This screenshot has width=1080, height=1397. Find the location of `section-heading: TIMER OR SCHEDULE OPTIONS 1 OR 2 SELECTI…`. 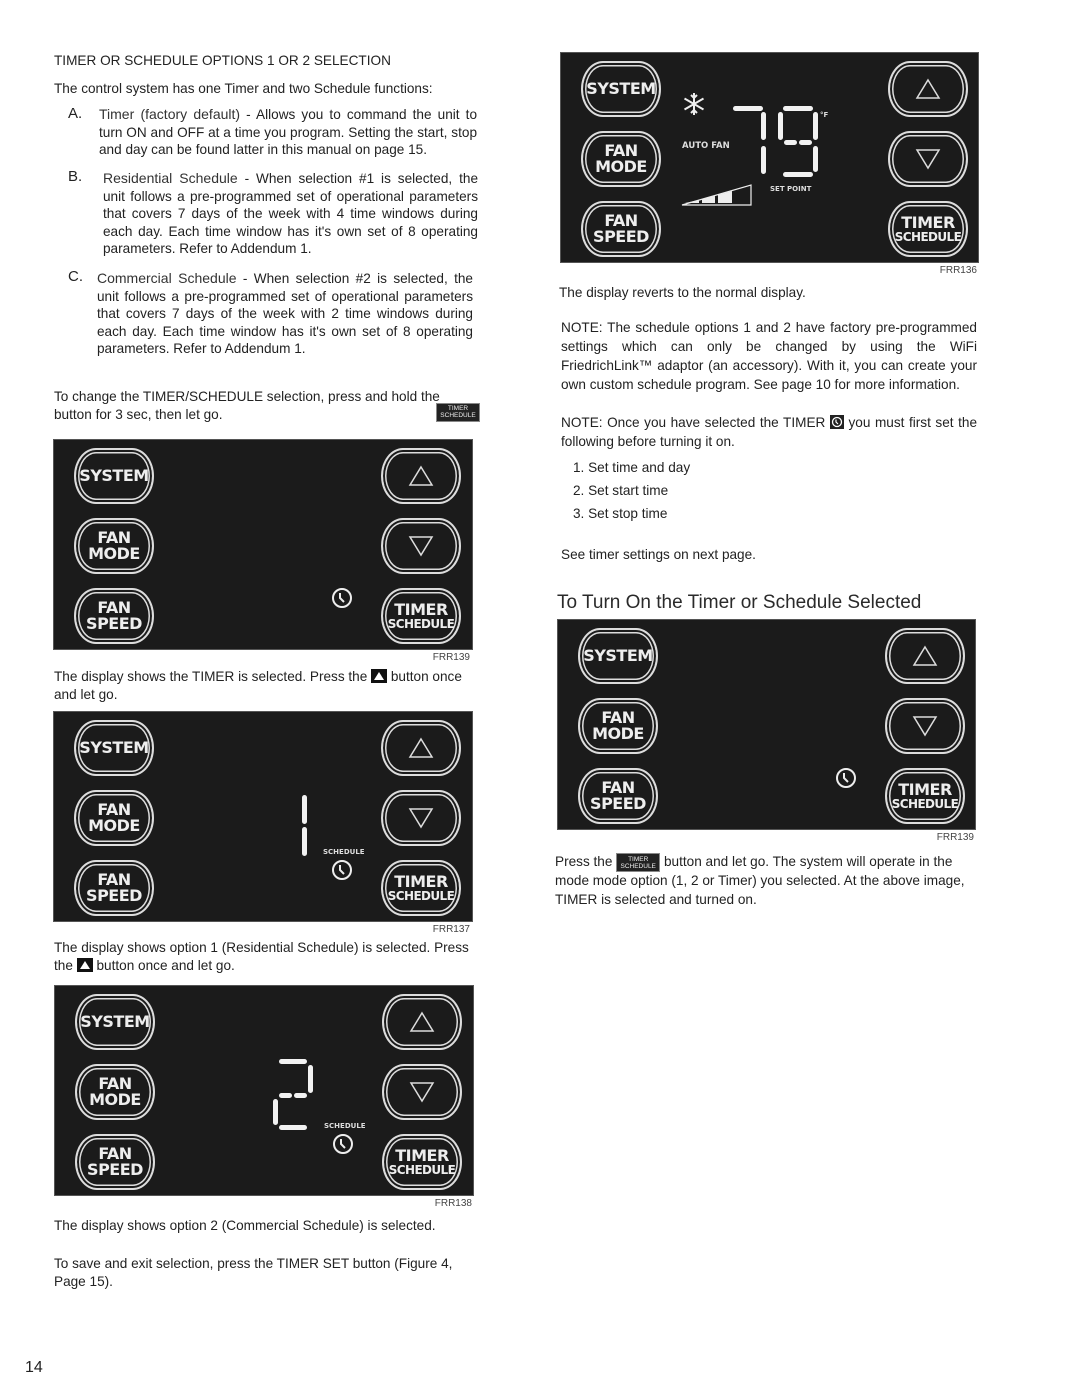

section-heading: TIMER OR SCHEDULE OPTIONS 1 OR 2 SELECTI… is located at coordinates (222, 60).